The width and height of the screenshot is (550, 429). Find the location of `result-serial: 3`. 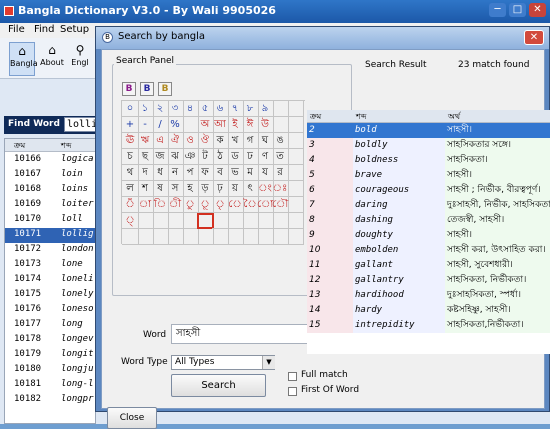

result-serial: 3 is located at coordinates (330, 145).